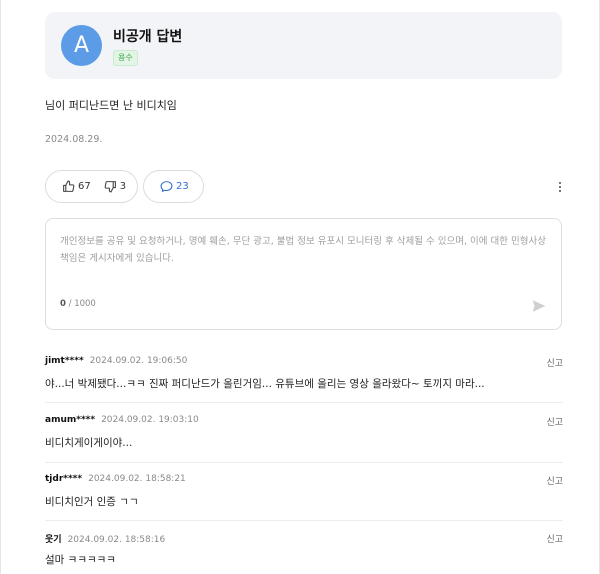  I want to click on answer-date: 2024.08.29., so click(74, 139).